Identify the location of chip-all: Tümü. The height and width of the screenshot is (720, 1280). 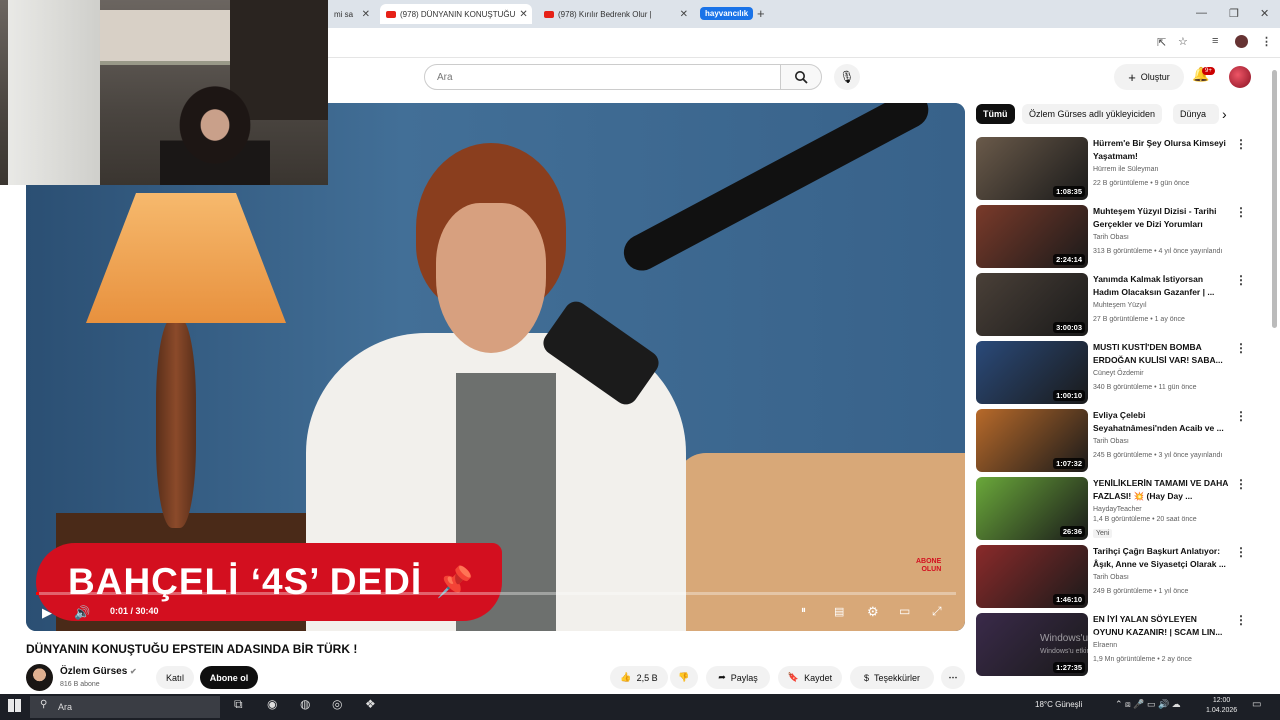
(995, 114).